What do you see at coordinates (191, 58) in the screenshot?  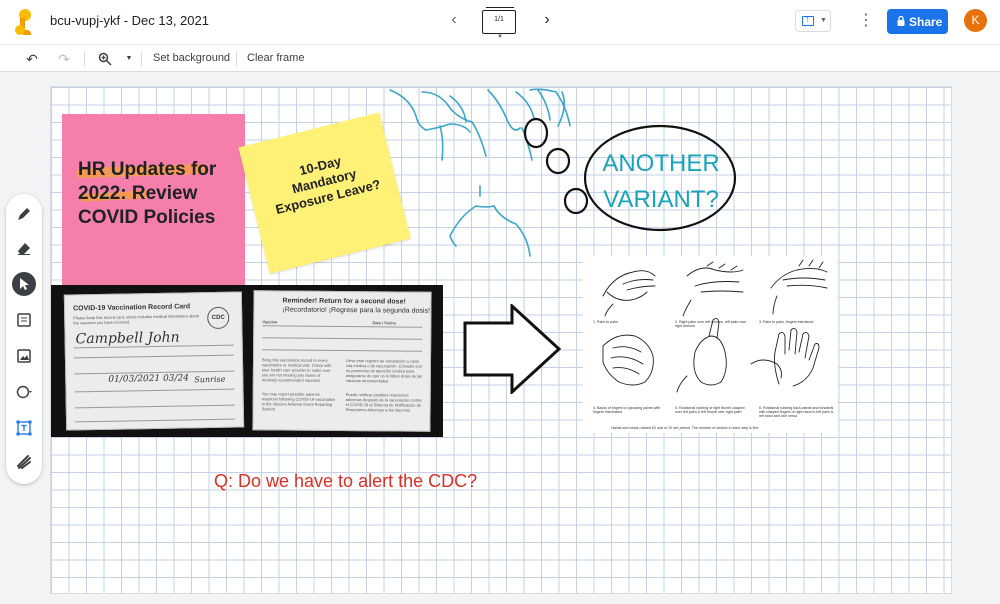 I see `set-background-button: Set background` at bounding box center [191, 58].